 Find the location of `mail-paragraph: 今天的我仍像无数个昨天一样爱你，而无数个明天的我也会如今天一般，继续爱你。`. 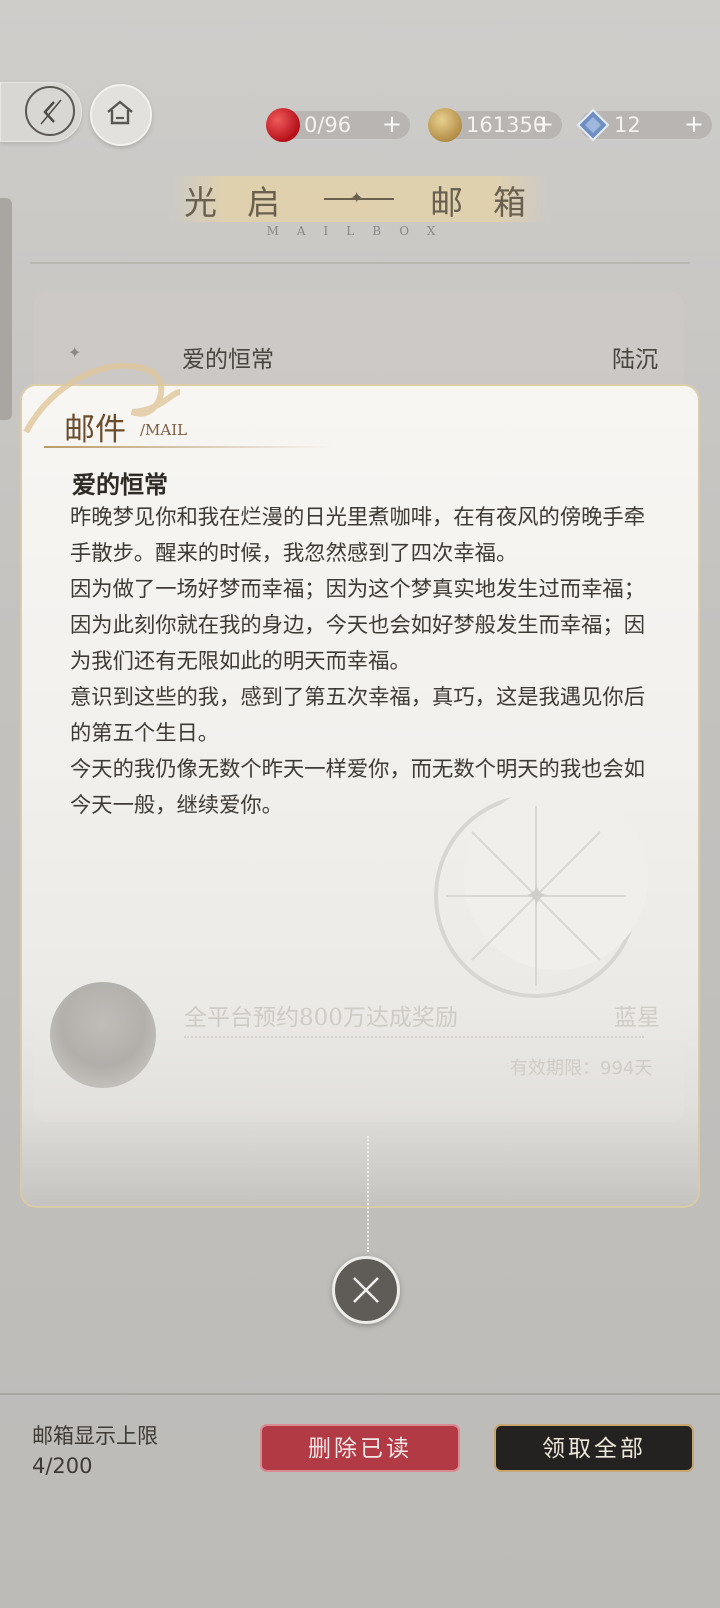

mail-paragraph: 今天的我仍像无数个昨天一样爱你，而无数个明天的我也会如今天一般，继续爱你。 is located at coordinates (358, 787).